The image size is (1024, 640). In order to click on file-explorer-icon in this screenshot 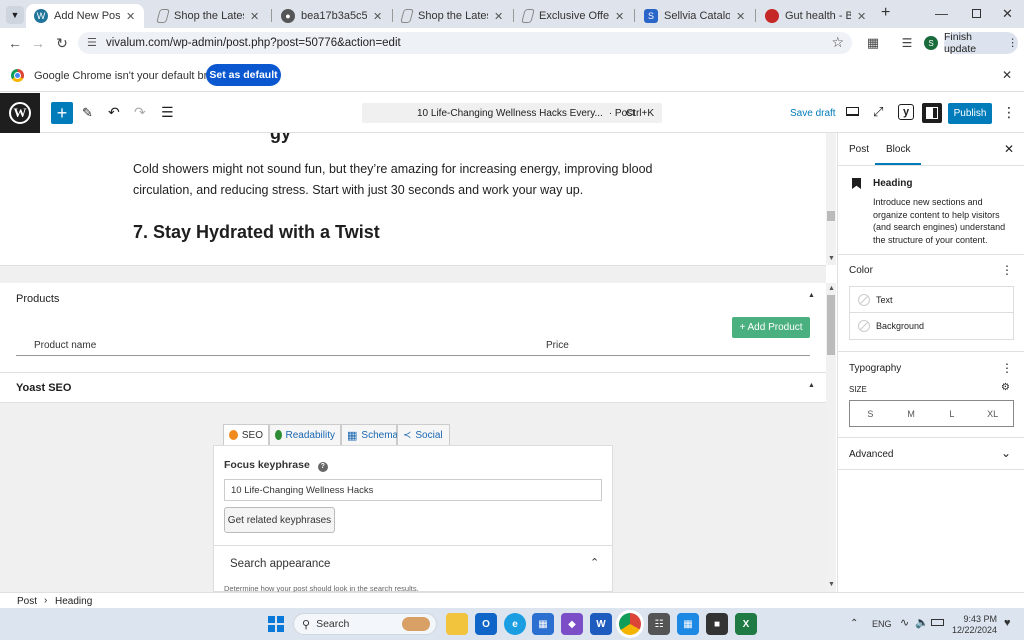, I will do `click(457, 624)`.